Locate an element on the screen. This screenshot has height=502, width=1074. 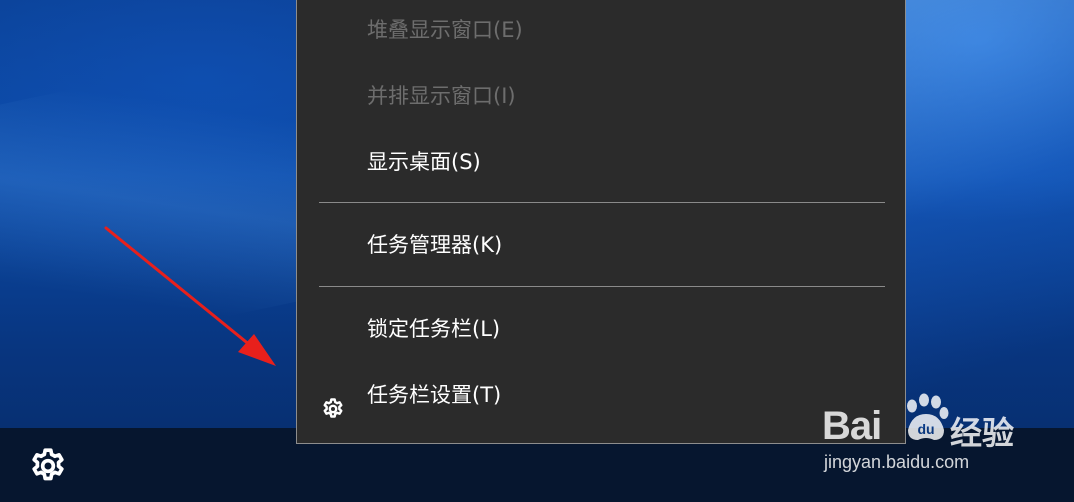
menu-item-side-by-side-windows: 并排显示窗口(I) is located at coordinates (601, 96).